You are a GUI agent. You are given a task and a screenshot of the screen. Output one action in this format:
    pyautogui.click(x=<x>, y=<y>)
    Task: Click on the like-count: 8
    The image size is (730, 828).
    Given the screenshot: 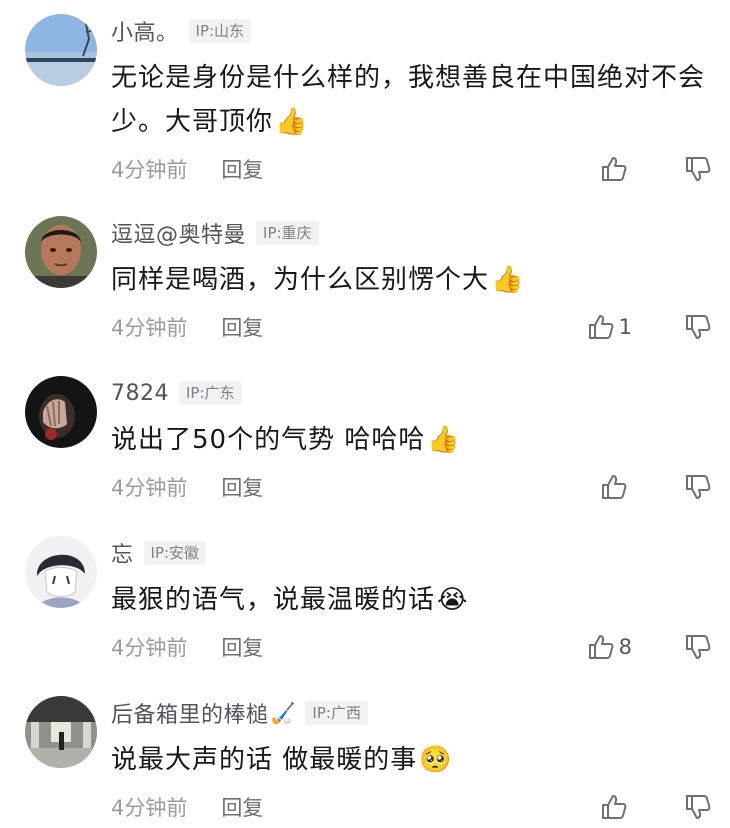 What is the action you would take?
    pyautogui.click(x=625, y=647)
    